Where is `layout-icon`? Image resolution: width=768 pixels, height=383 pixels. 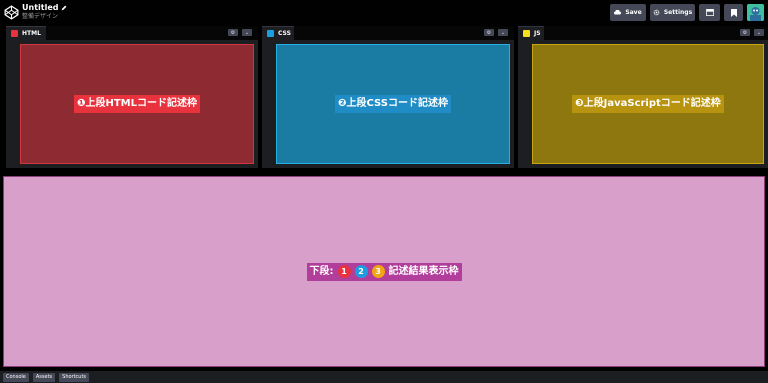 layout-icon is located at coordinates (709, 12).